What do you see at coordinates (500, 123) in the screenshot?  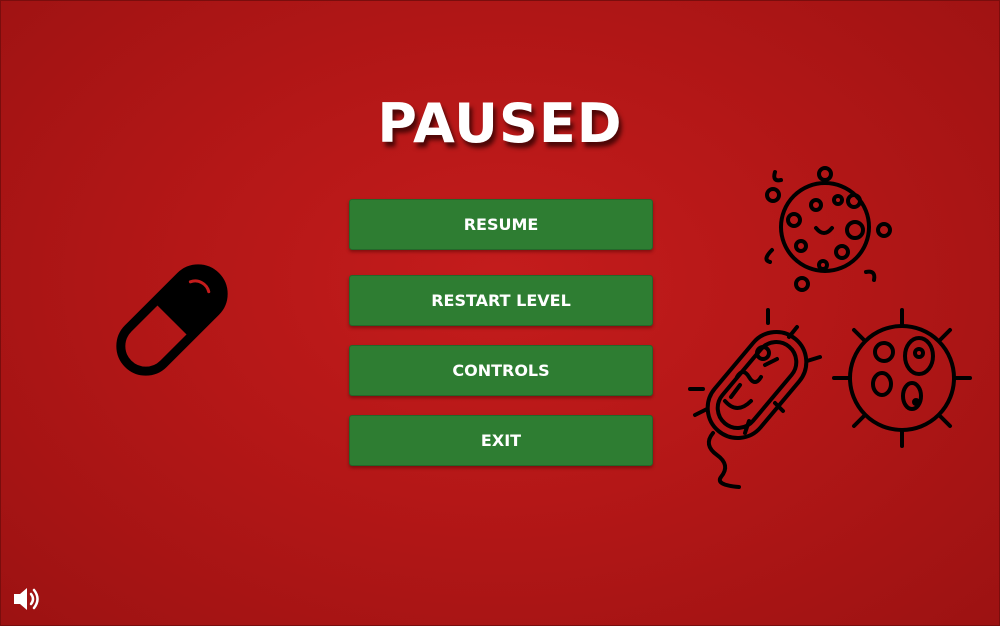 I see `pause-title: PAUSED` at bounding box center [500, 123].